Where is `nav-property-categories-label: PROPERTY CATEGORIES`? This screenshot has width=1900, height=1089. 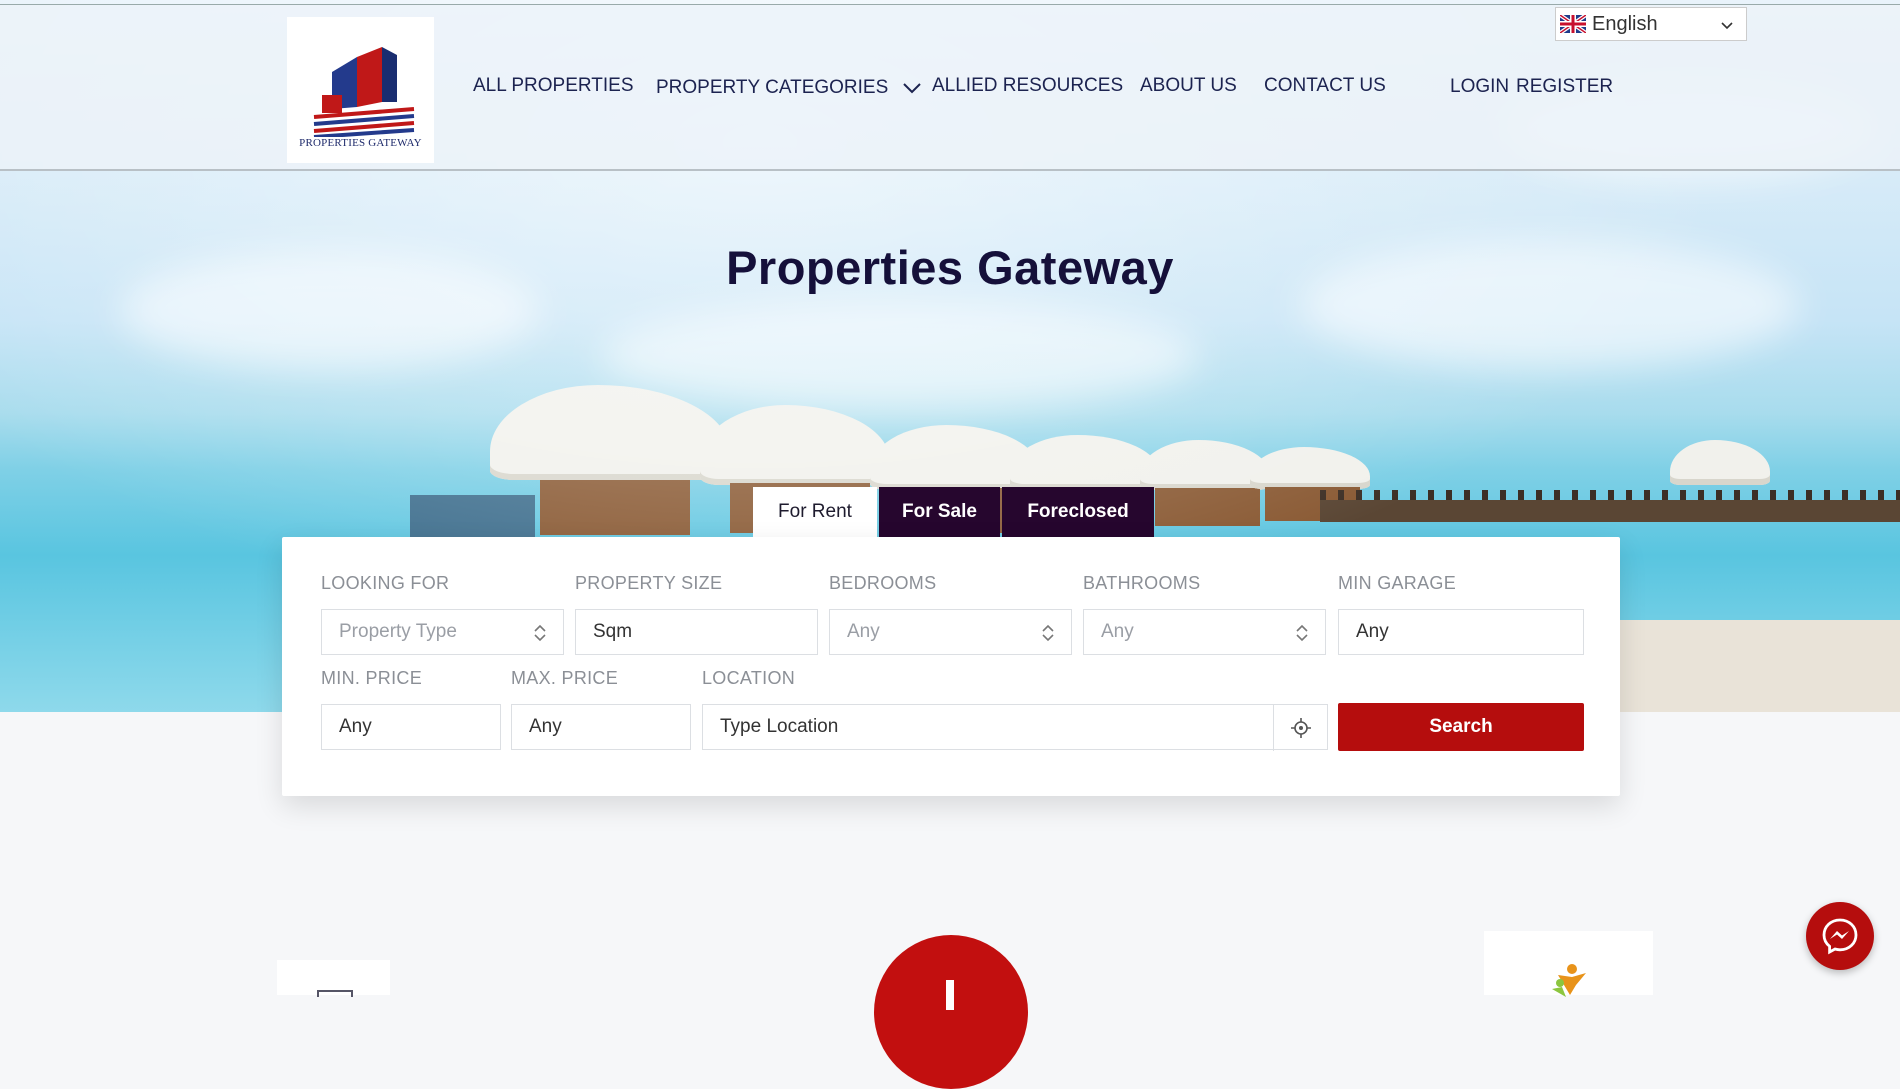 nav-property-categories-label: PROPERTY CATEGORIES is located at coordinates (772, 87).